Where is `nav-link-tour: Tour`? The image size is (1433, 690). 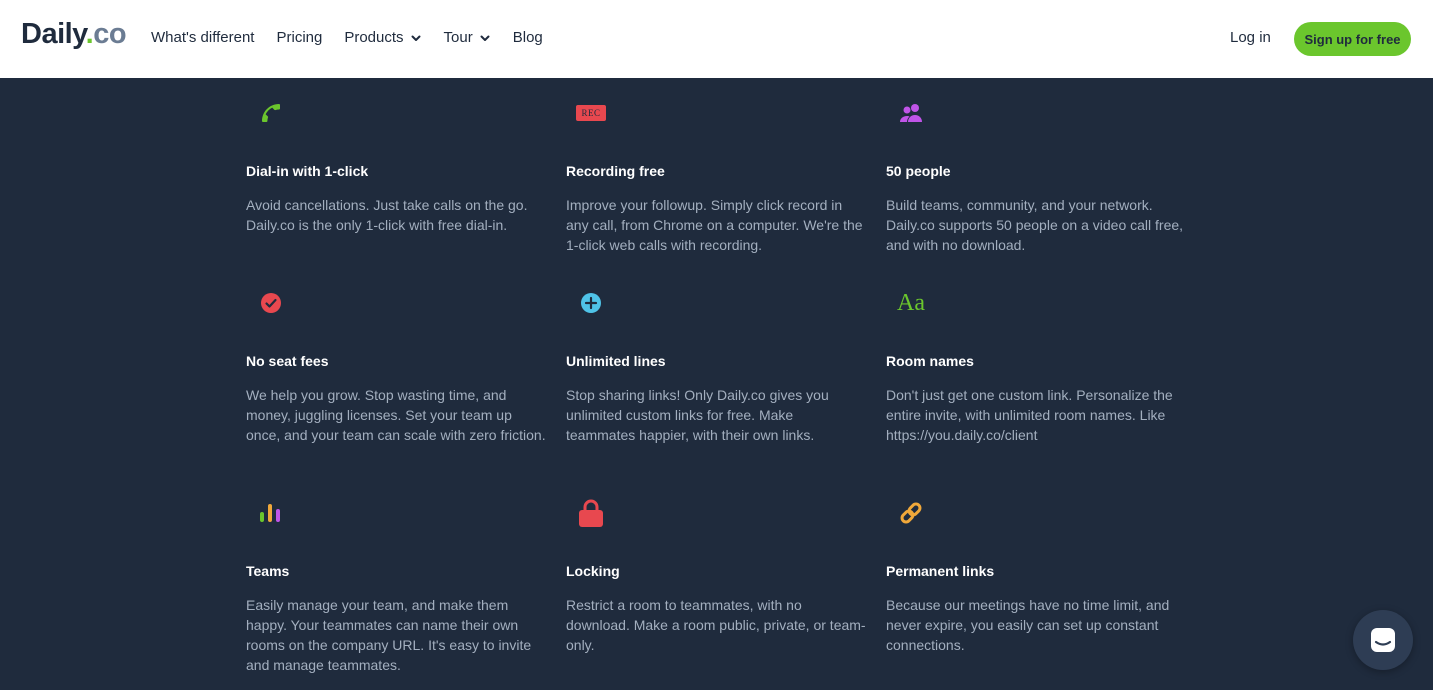
nav-link-tour: Tour is located at coordinates (467, 37).